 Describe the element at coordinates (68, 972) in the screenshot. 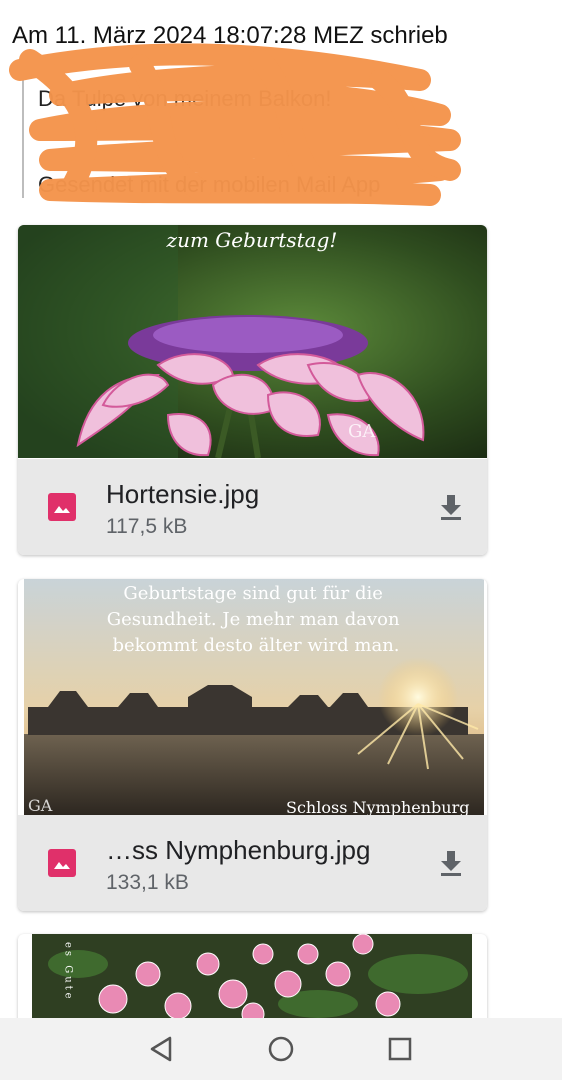

I see `image-vertical-text: es Gute` at that location.